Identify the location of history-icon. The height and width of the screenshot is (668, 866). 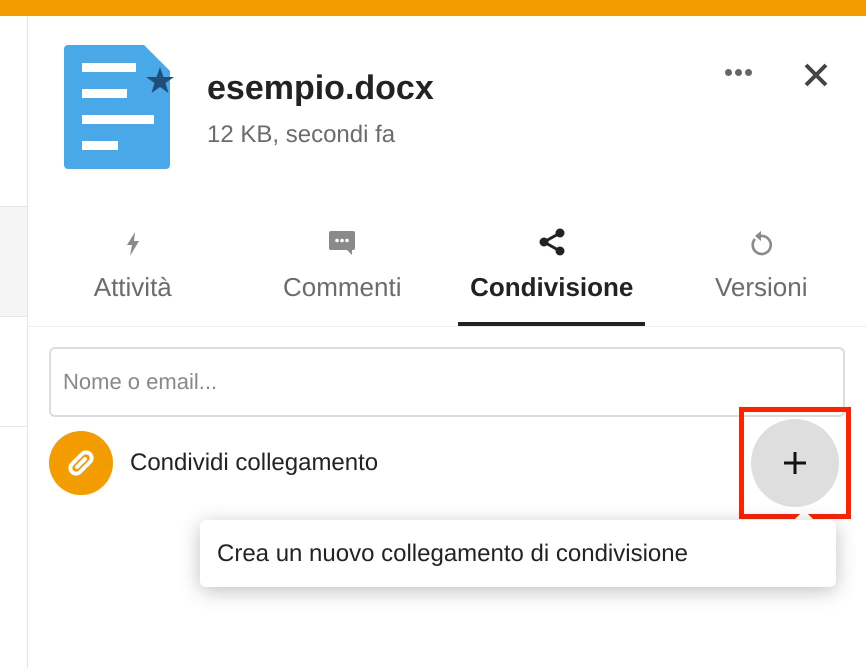
(761, 243).